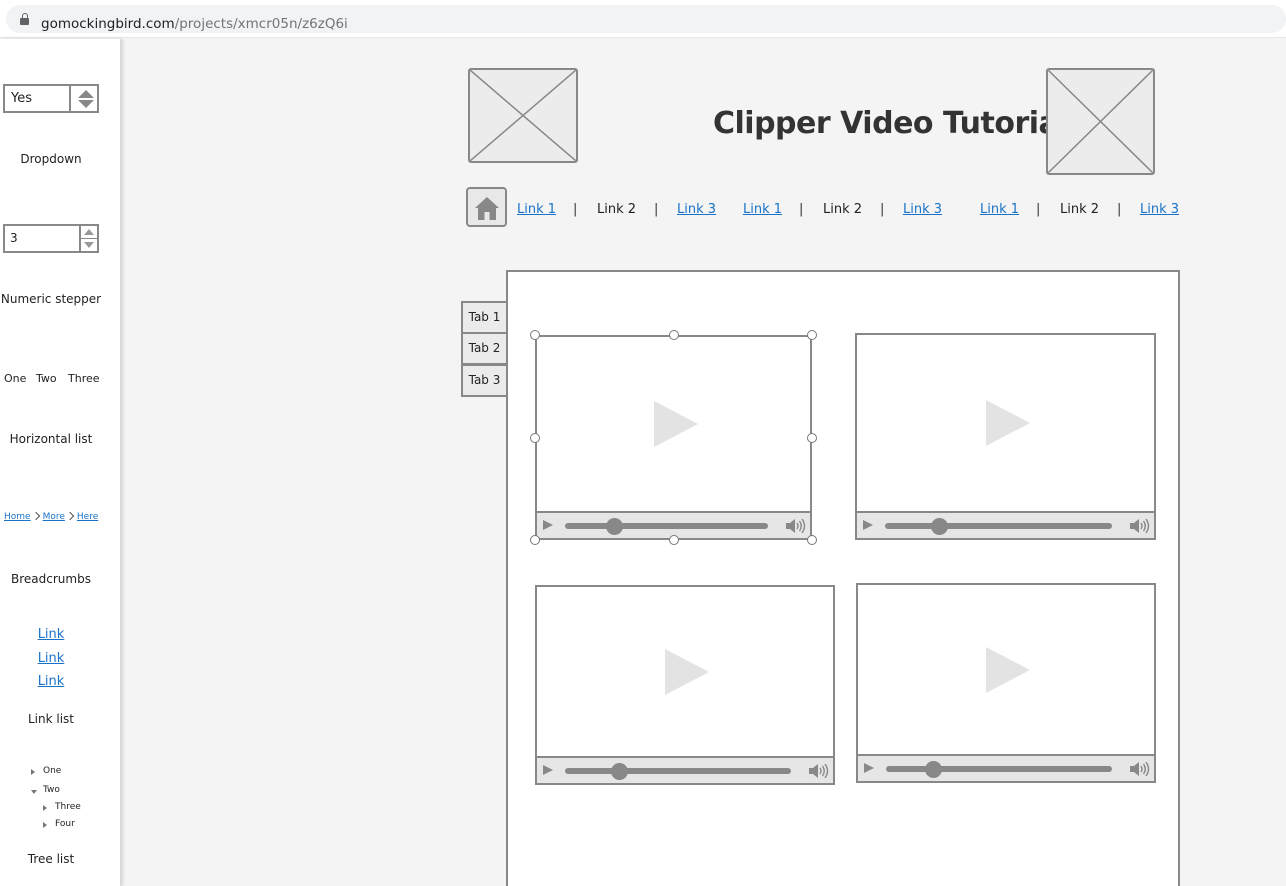 Image resolution: width=1286 pixels, height=886 pixels. I want to click on home-button, so click(486, 207).